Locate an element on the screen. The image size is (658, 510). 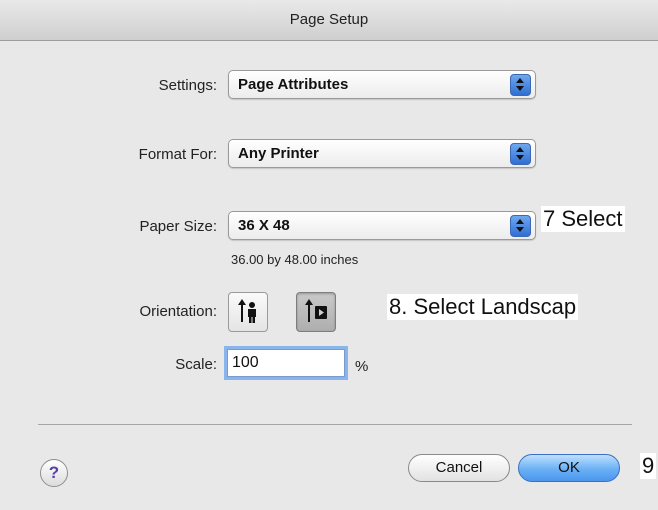
settings-value: Page Attributes is located at coordinates (293, 84).